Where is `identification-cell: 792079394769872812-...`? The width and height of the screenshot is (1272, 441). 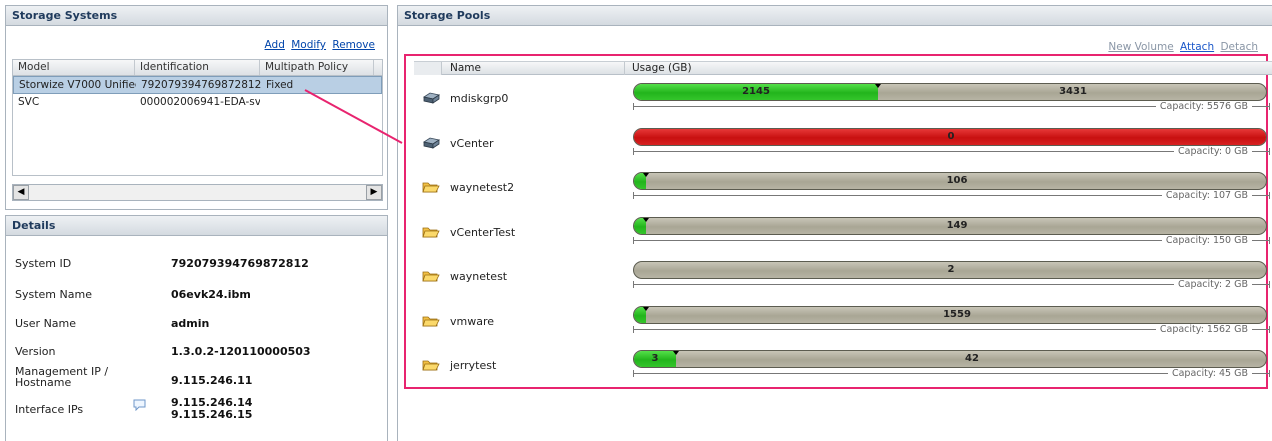 identification-cell: 792079394769872812-... is located at coordinates (201, 85).